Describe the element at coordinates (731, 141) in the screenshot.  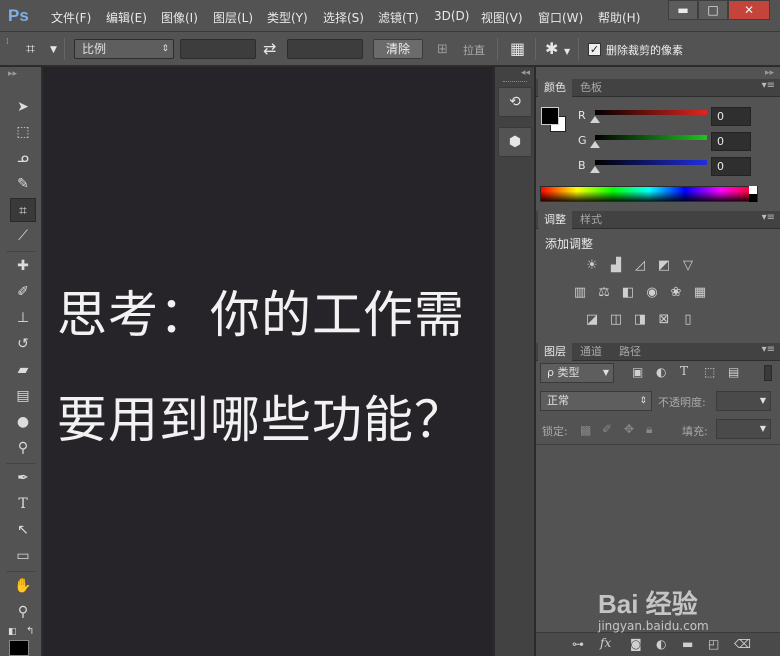
I see `channel-value-g: 0` at that location.